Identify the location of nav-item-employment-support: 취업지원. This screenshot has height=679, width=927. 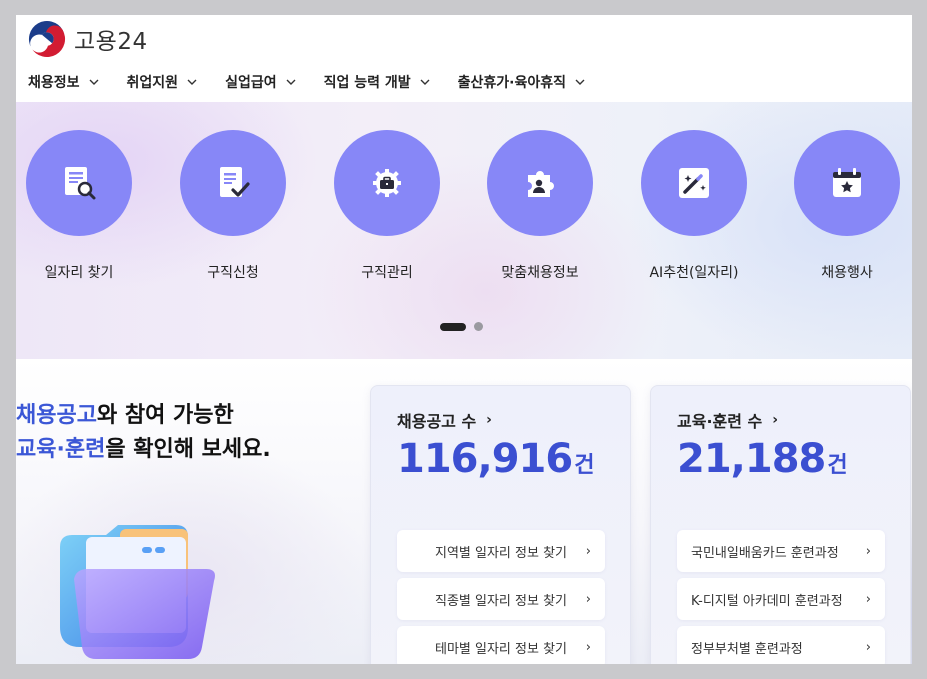
(162, 82).